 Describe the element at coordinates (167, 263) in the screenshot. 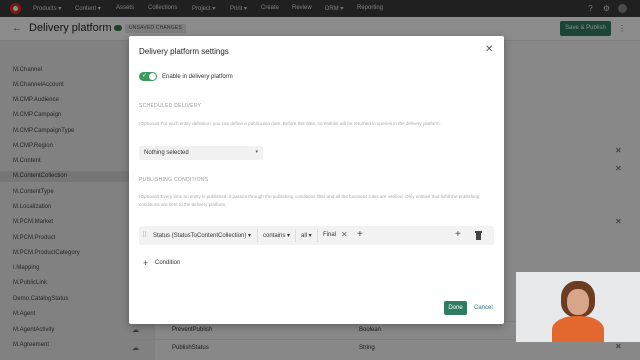

I see `add-condition-button: Condition` at that location.